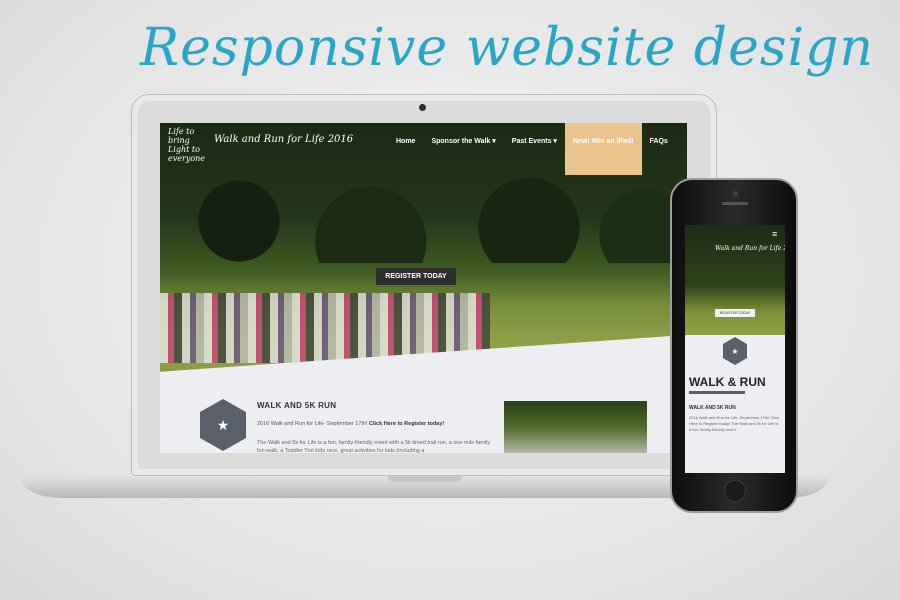 The image size is (900, 600). I want to click on site-logo: Life to bring Light to everyone, so click(190, 145).